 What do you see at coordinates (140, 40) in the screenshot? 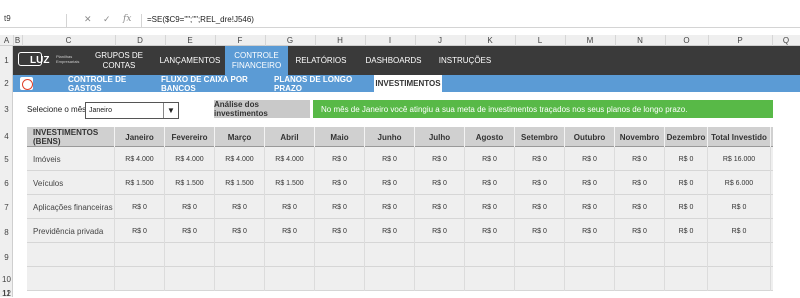
I see `column-letter: D` at bounding box center [140, 40].